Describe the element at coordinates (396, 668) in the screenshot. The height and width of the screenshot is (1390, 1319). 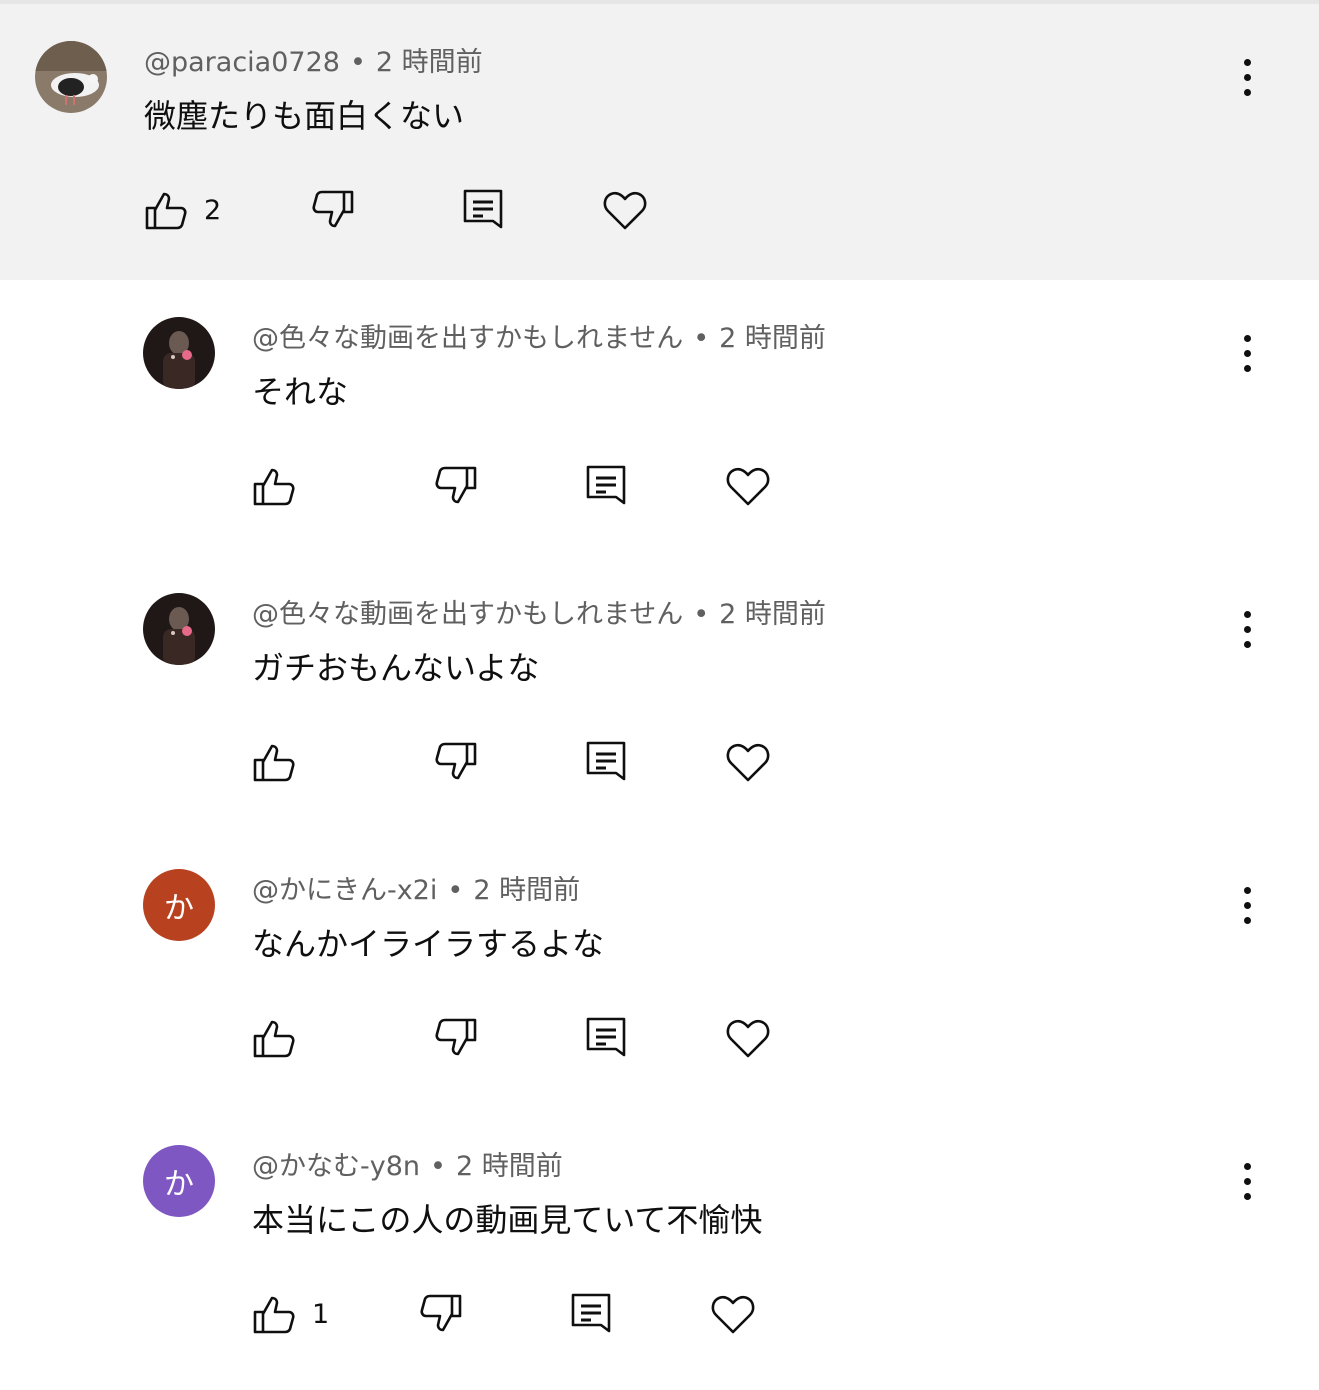
I see `comment-text: ガチおもんないよな` at that location.